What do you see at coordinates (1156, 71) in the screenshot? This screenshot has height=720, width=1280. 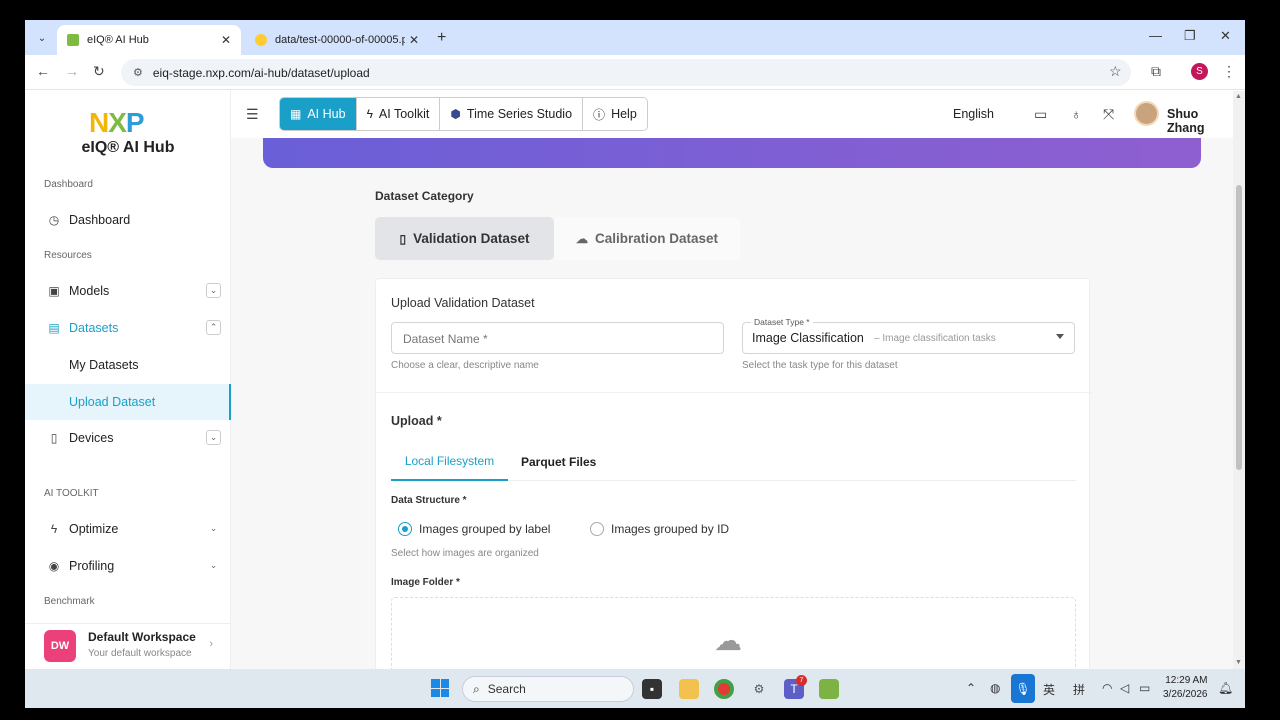 I see `extensions-icon: ⧉` at bounding box center [1156, 71].